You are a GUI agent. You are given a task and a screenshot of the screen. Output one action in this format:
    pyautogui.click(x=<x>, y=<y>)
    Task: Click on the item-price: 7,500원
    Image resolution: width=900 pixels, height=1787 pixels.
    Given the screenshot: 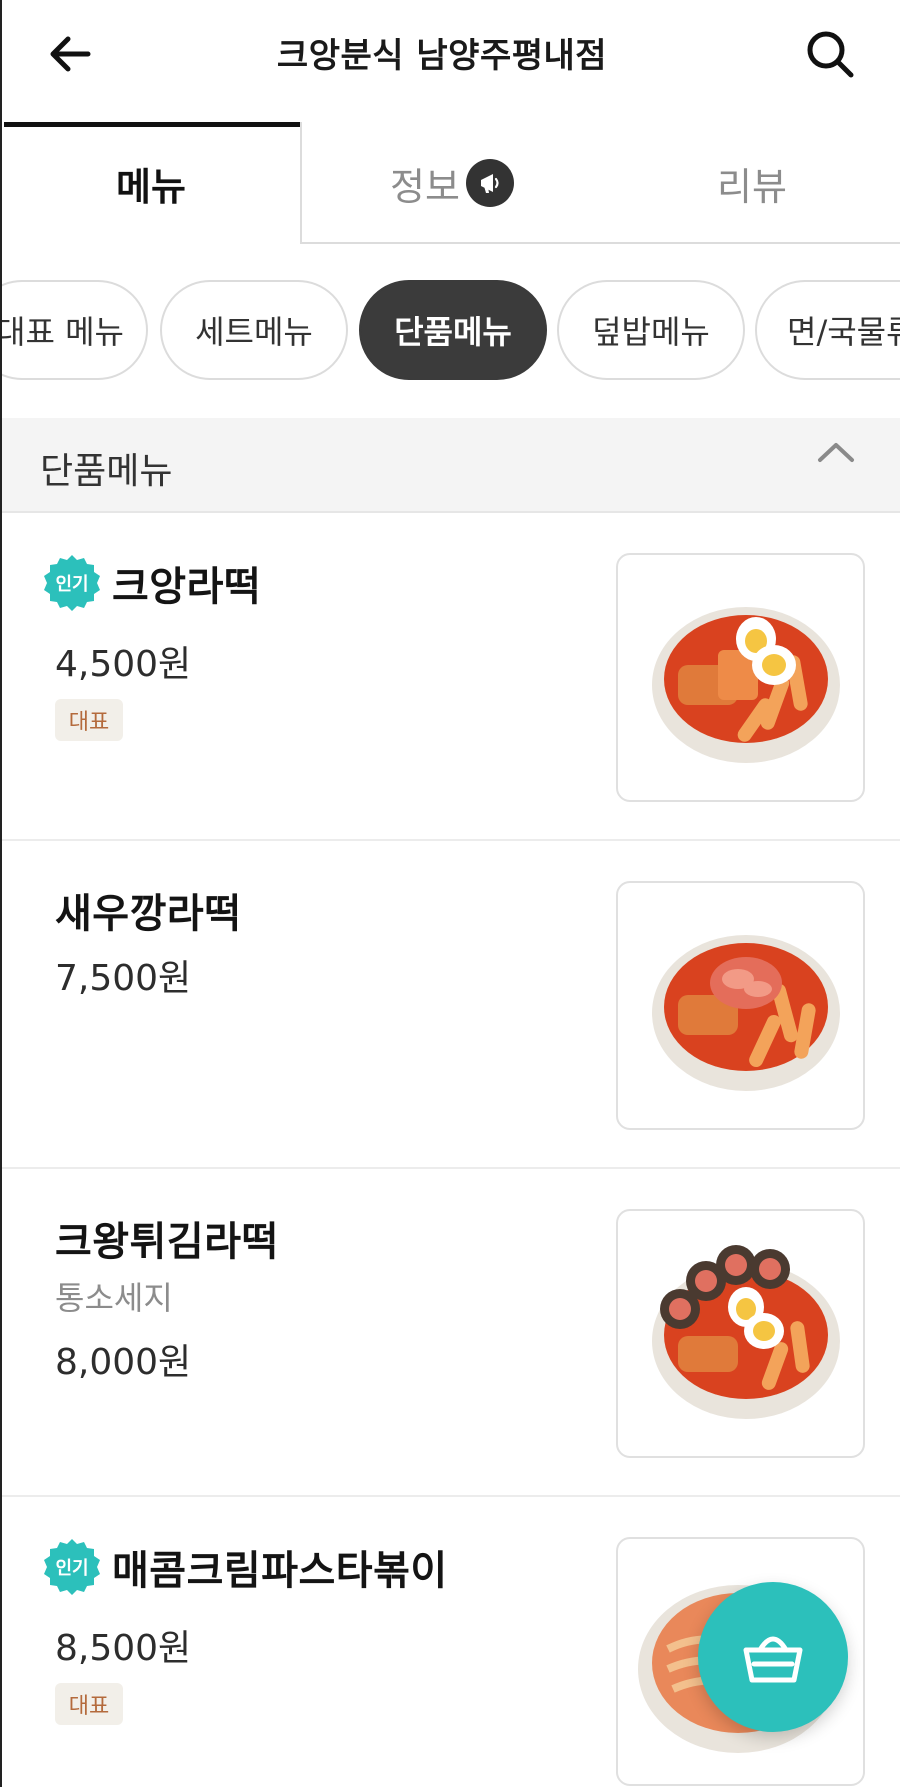 What is the action you would take?
    pyautogui.click(x=123, y=978)
    